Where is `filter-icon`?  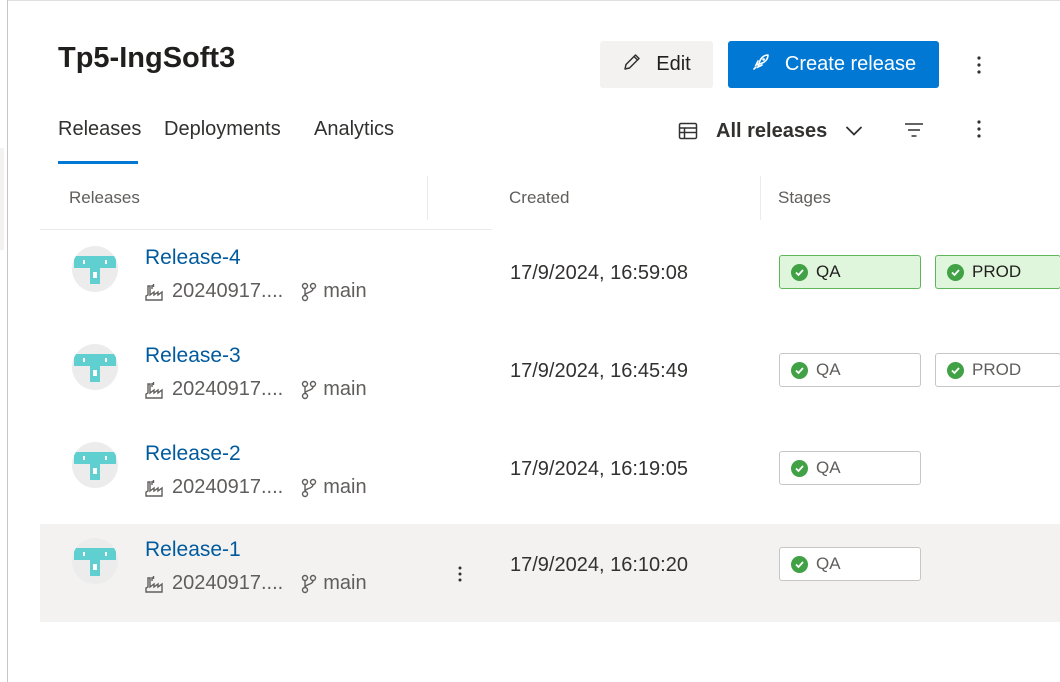
filter-icon is located at coordinates (914, 130).